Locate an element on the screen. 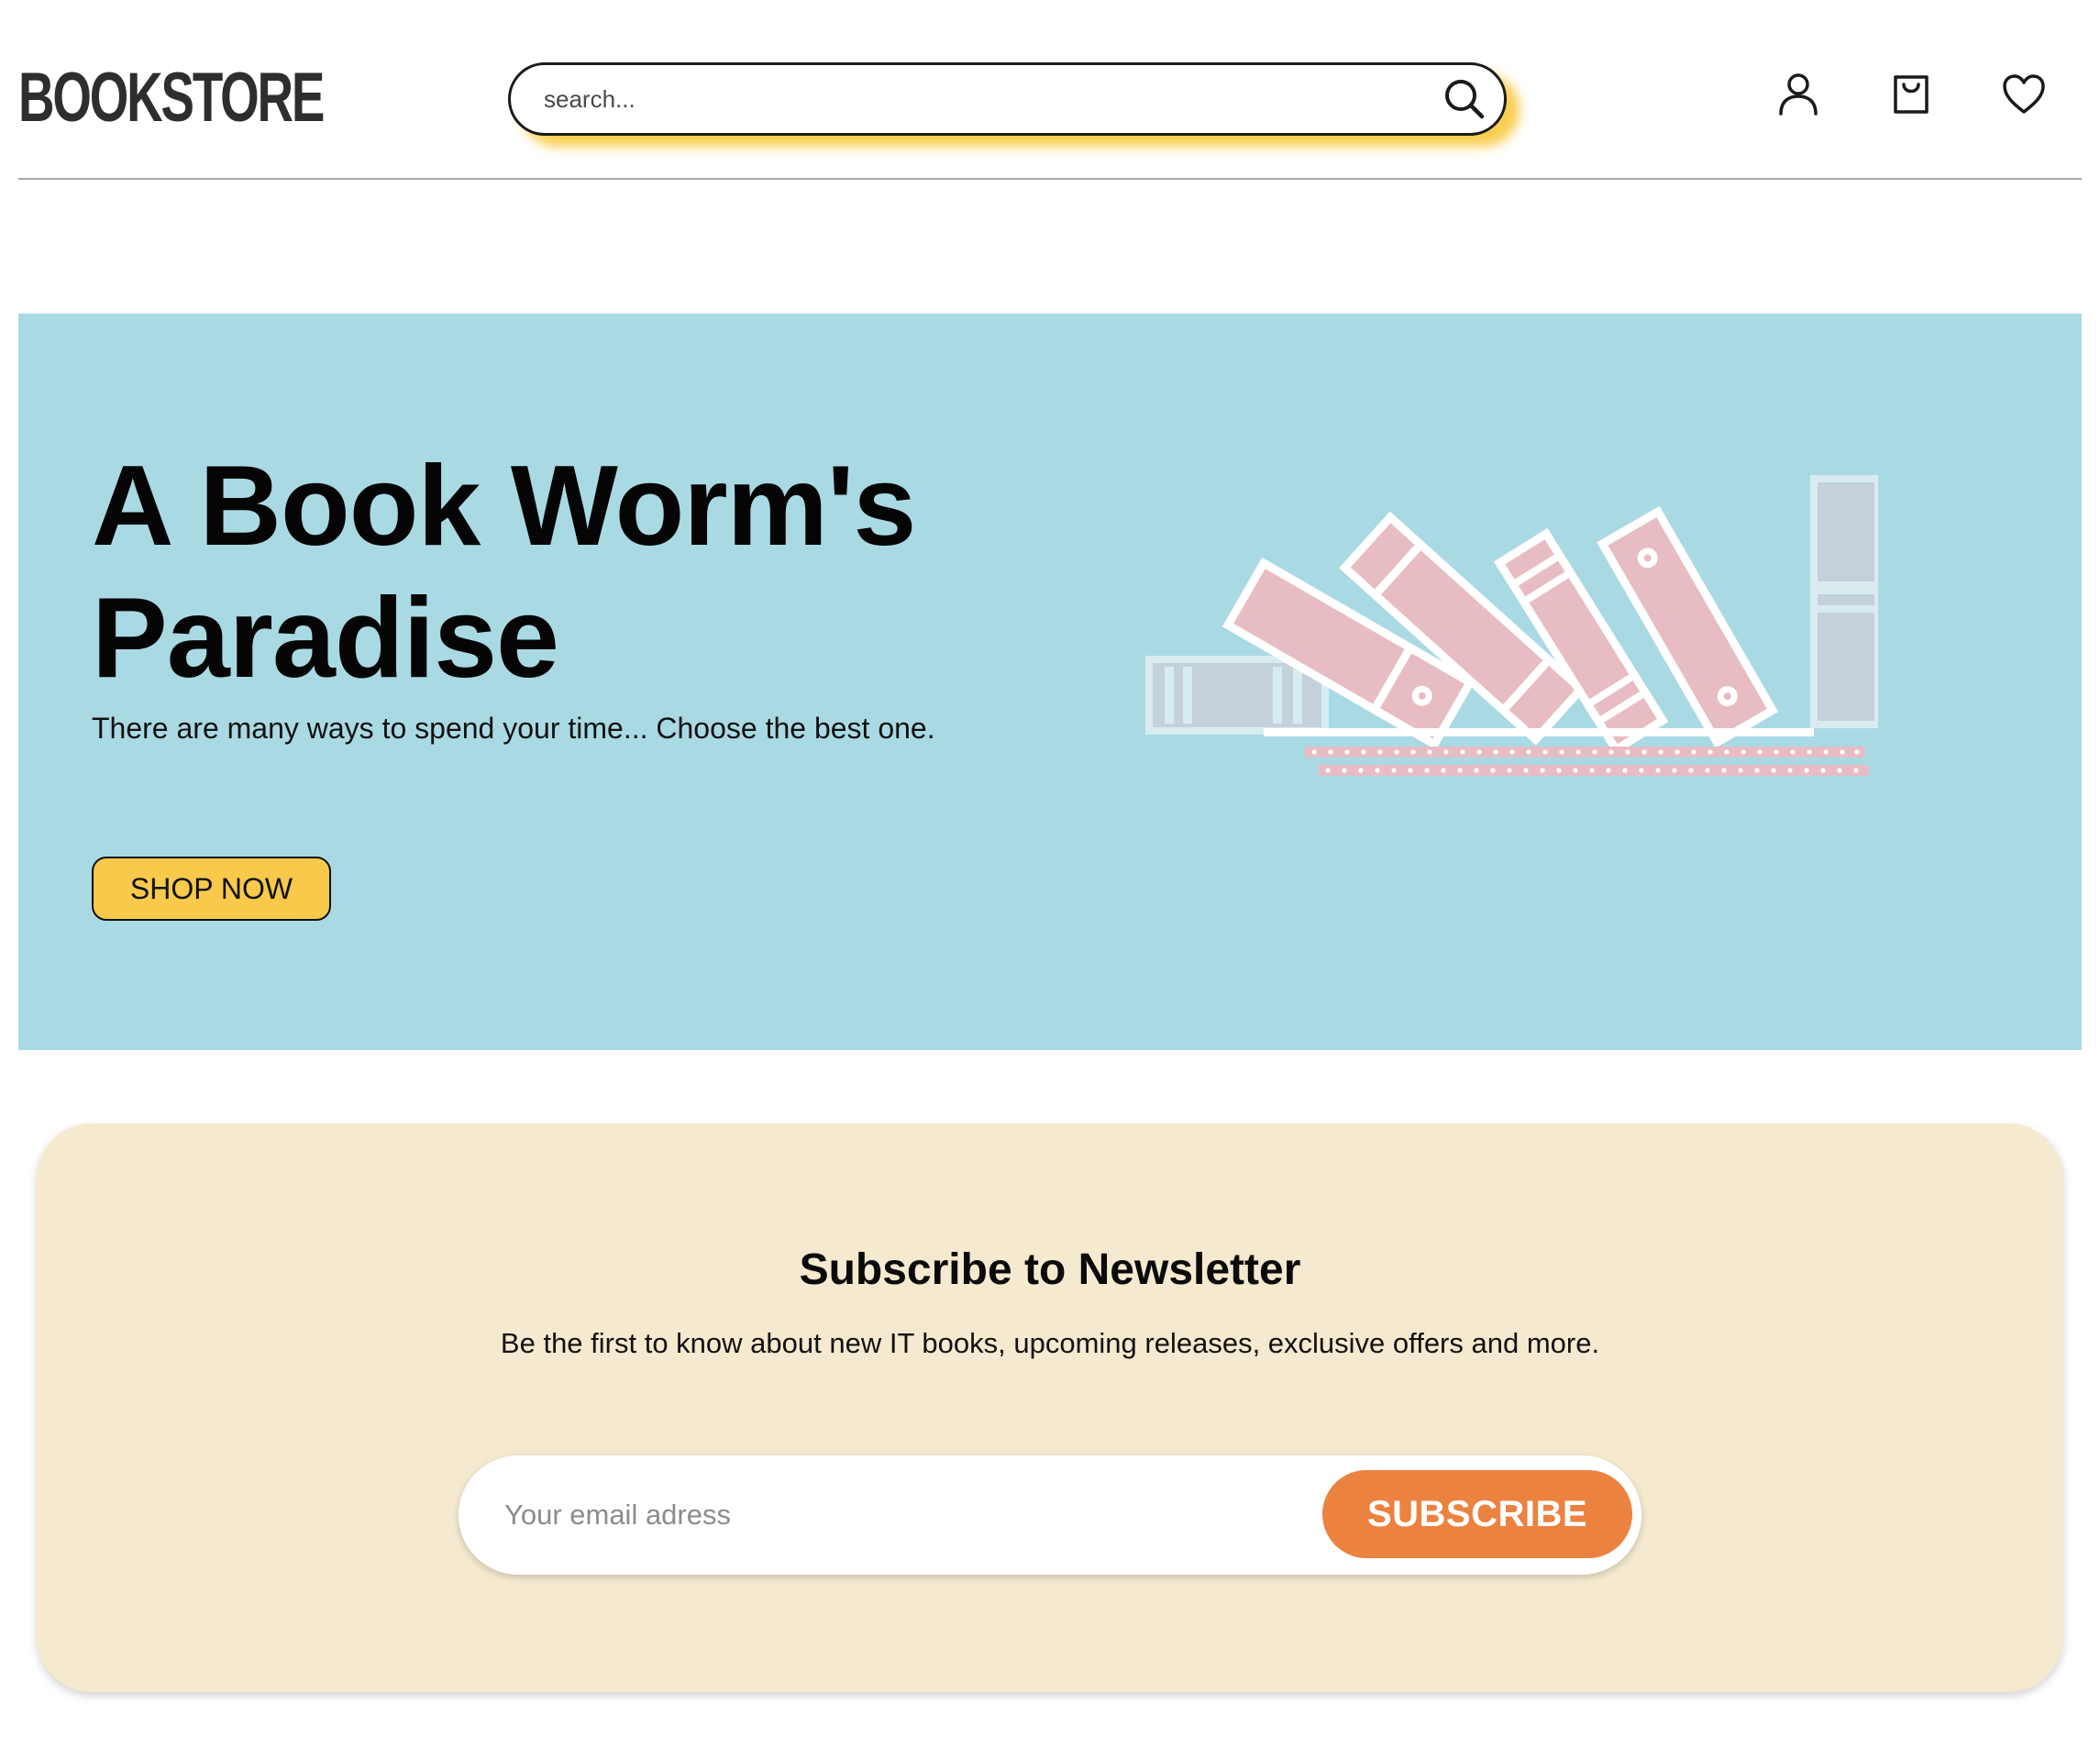 Image resolution: width=2100 pixels, height=1748 pixels. store-logo: BOOKSTORE is located at coordinates (171, 98).